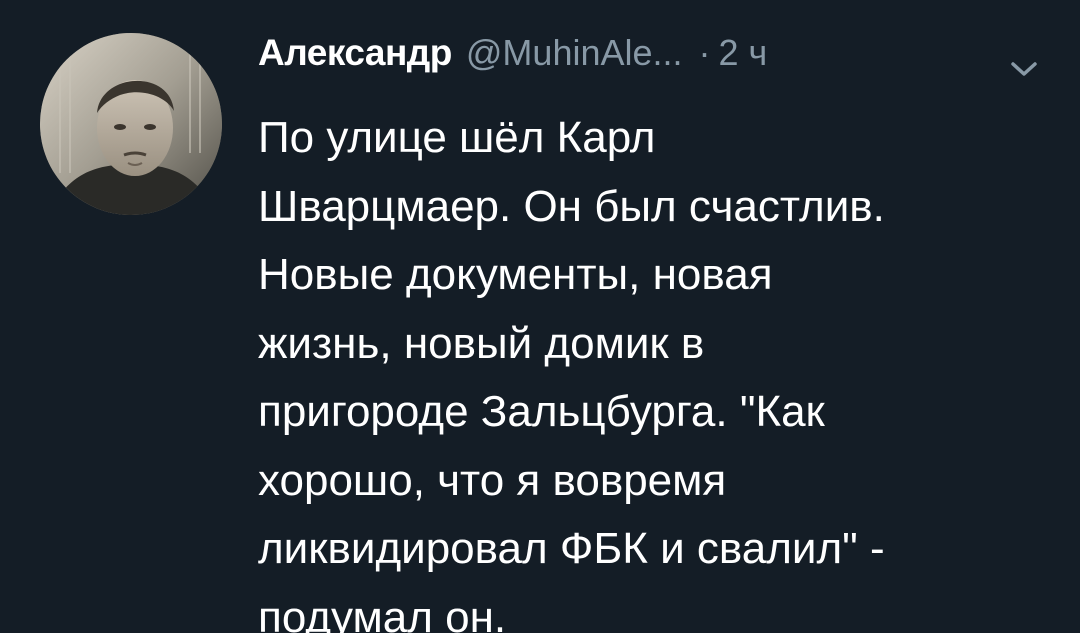 The height and width of the screenshot is (633, 1080). Describe the element at coordinates (515, 274) in the screenshot. I see `tweet-text-line: Новые документы, новая` at that location.